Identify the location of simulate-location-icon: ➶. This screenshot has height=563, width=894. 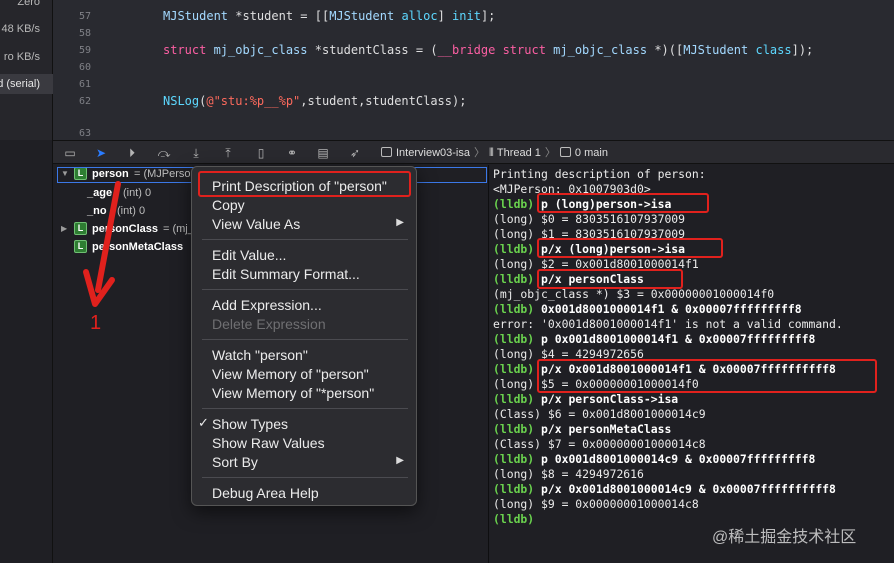
(355, 153).